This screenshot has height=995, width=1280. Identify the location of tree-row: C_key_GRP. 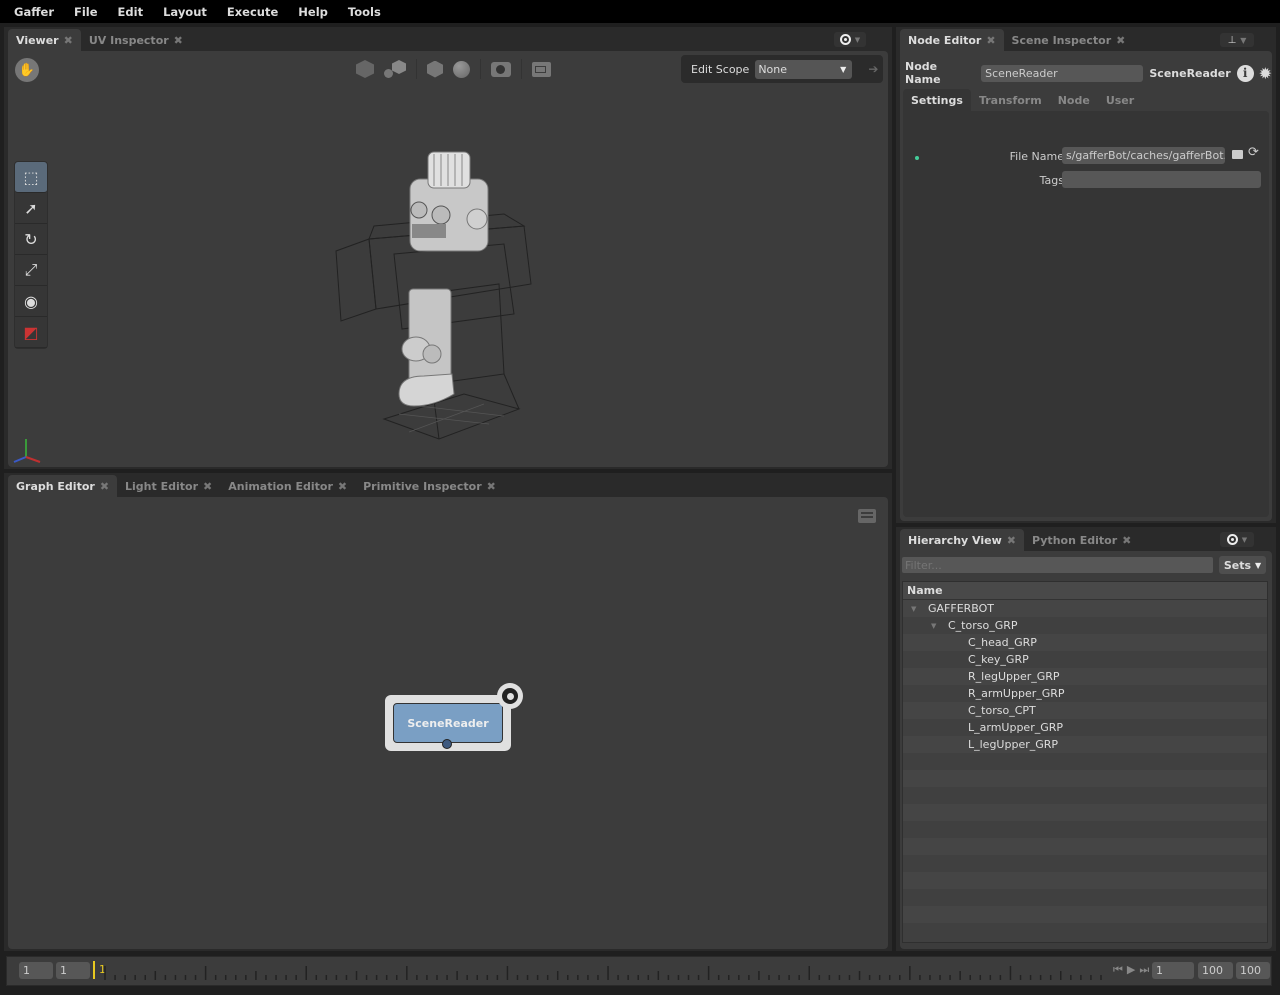
(1085, 659).